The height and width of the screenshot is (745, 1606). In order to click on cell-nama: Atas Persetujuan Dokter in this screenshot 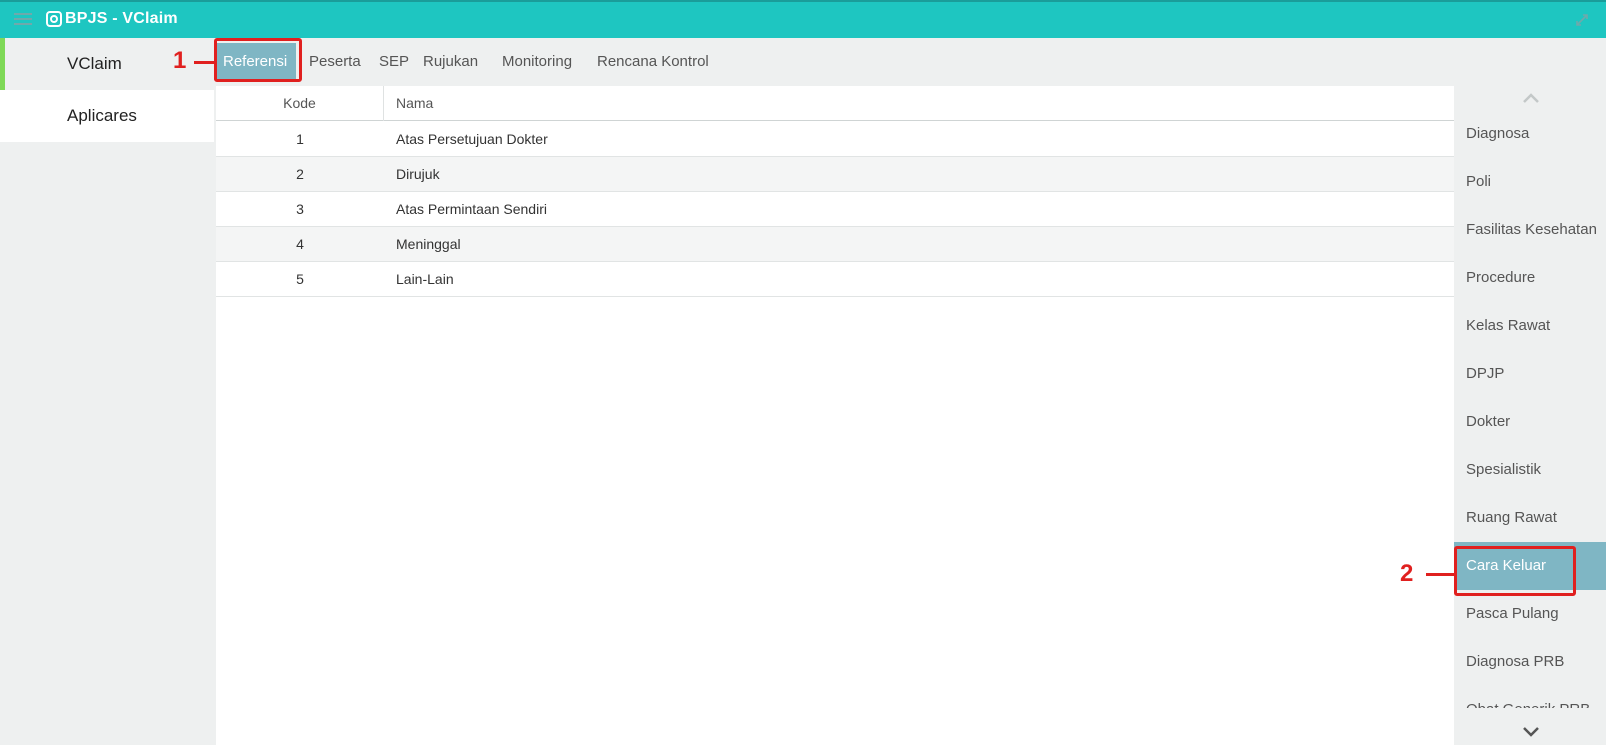, I will do `click(472, 139)`.